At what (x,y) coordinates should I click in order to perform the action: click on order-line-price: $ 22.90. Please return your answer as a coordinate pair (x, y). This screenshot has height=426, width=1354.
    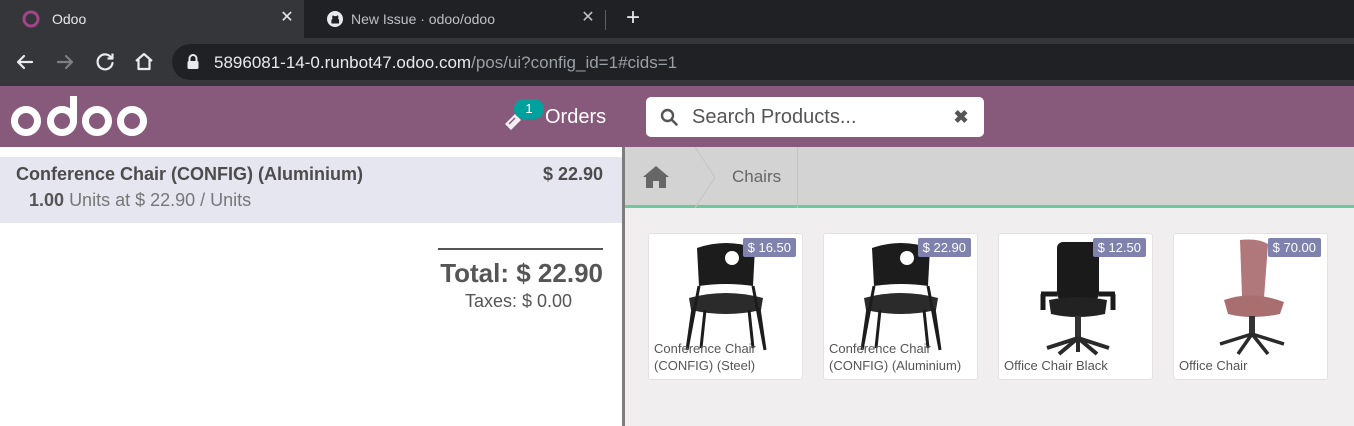
    Looking at the image, I should click on (572, 174).